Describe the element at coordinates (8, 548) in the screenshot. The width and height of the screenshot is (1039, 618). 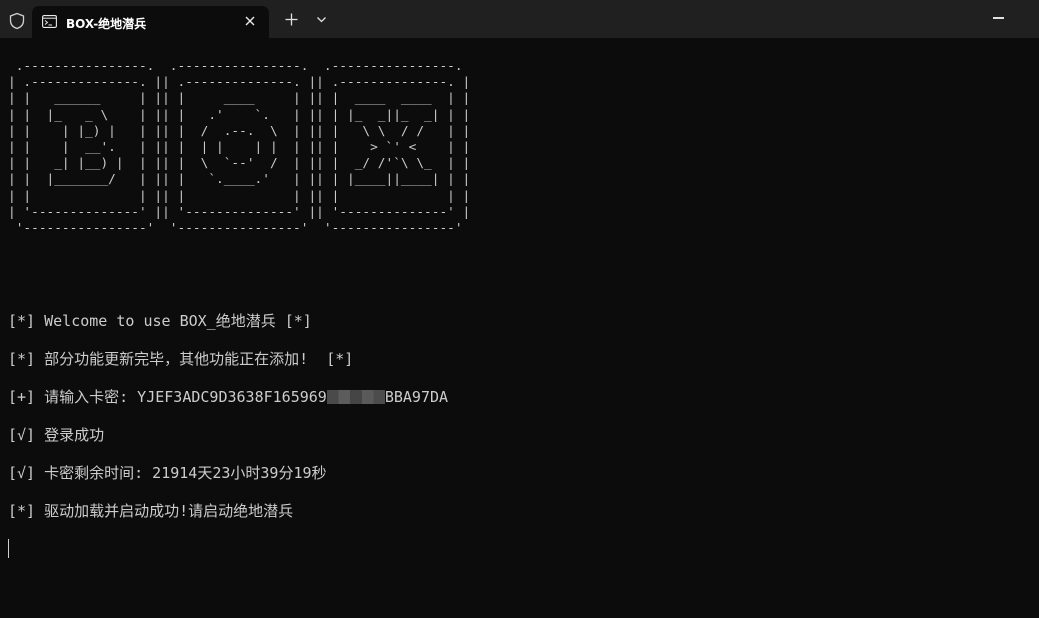
I see `text-cursor` at that location.